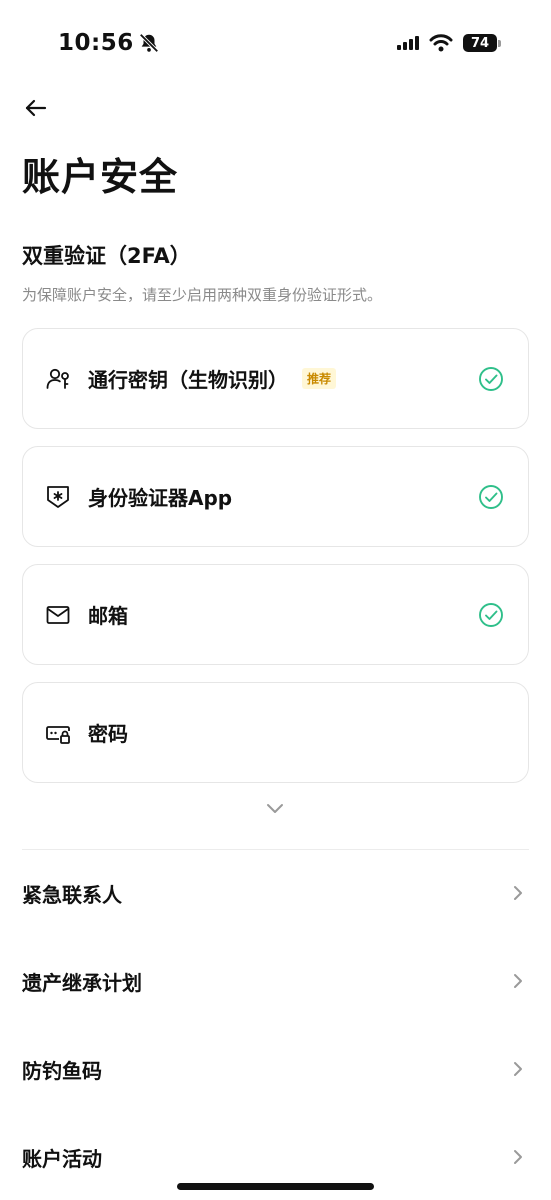 The height and width of the screenshot is (1200, 551). I want to click on card-authenticator-app: 身份验证器App, so click(275, 496).